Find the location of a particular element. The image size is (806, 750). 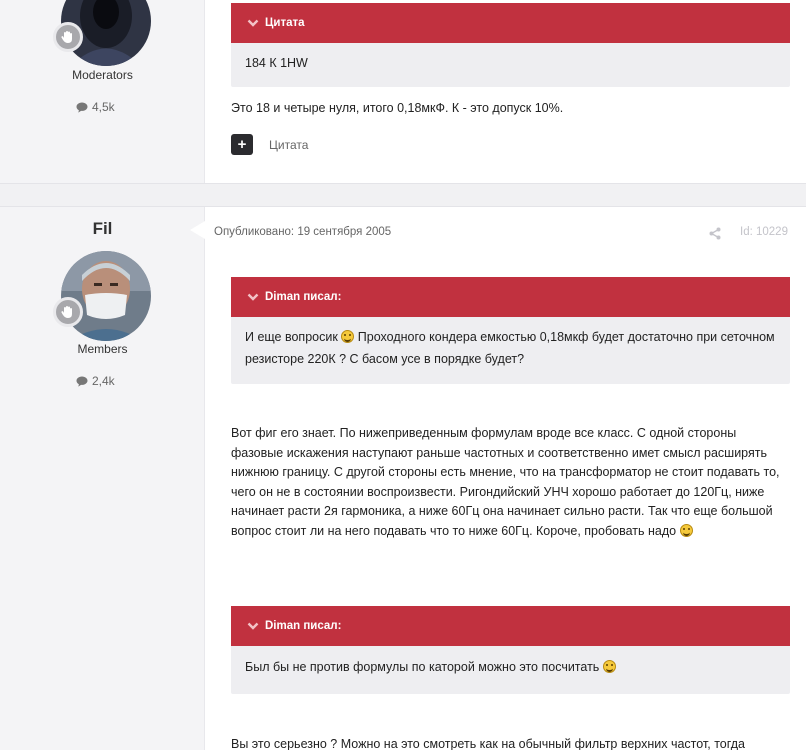

author-group: Members is located at coordinates (102, 349).